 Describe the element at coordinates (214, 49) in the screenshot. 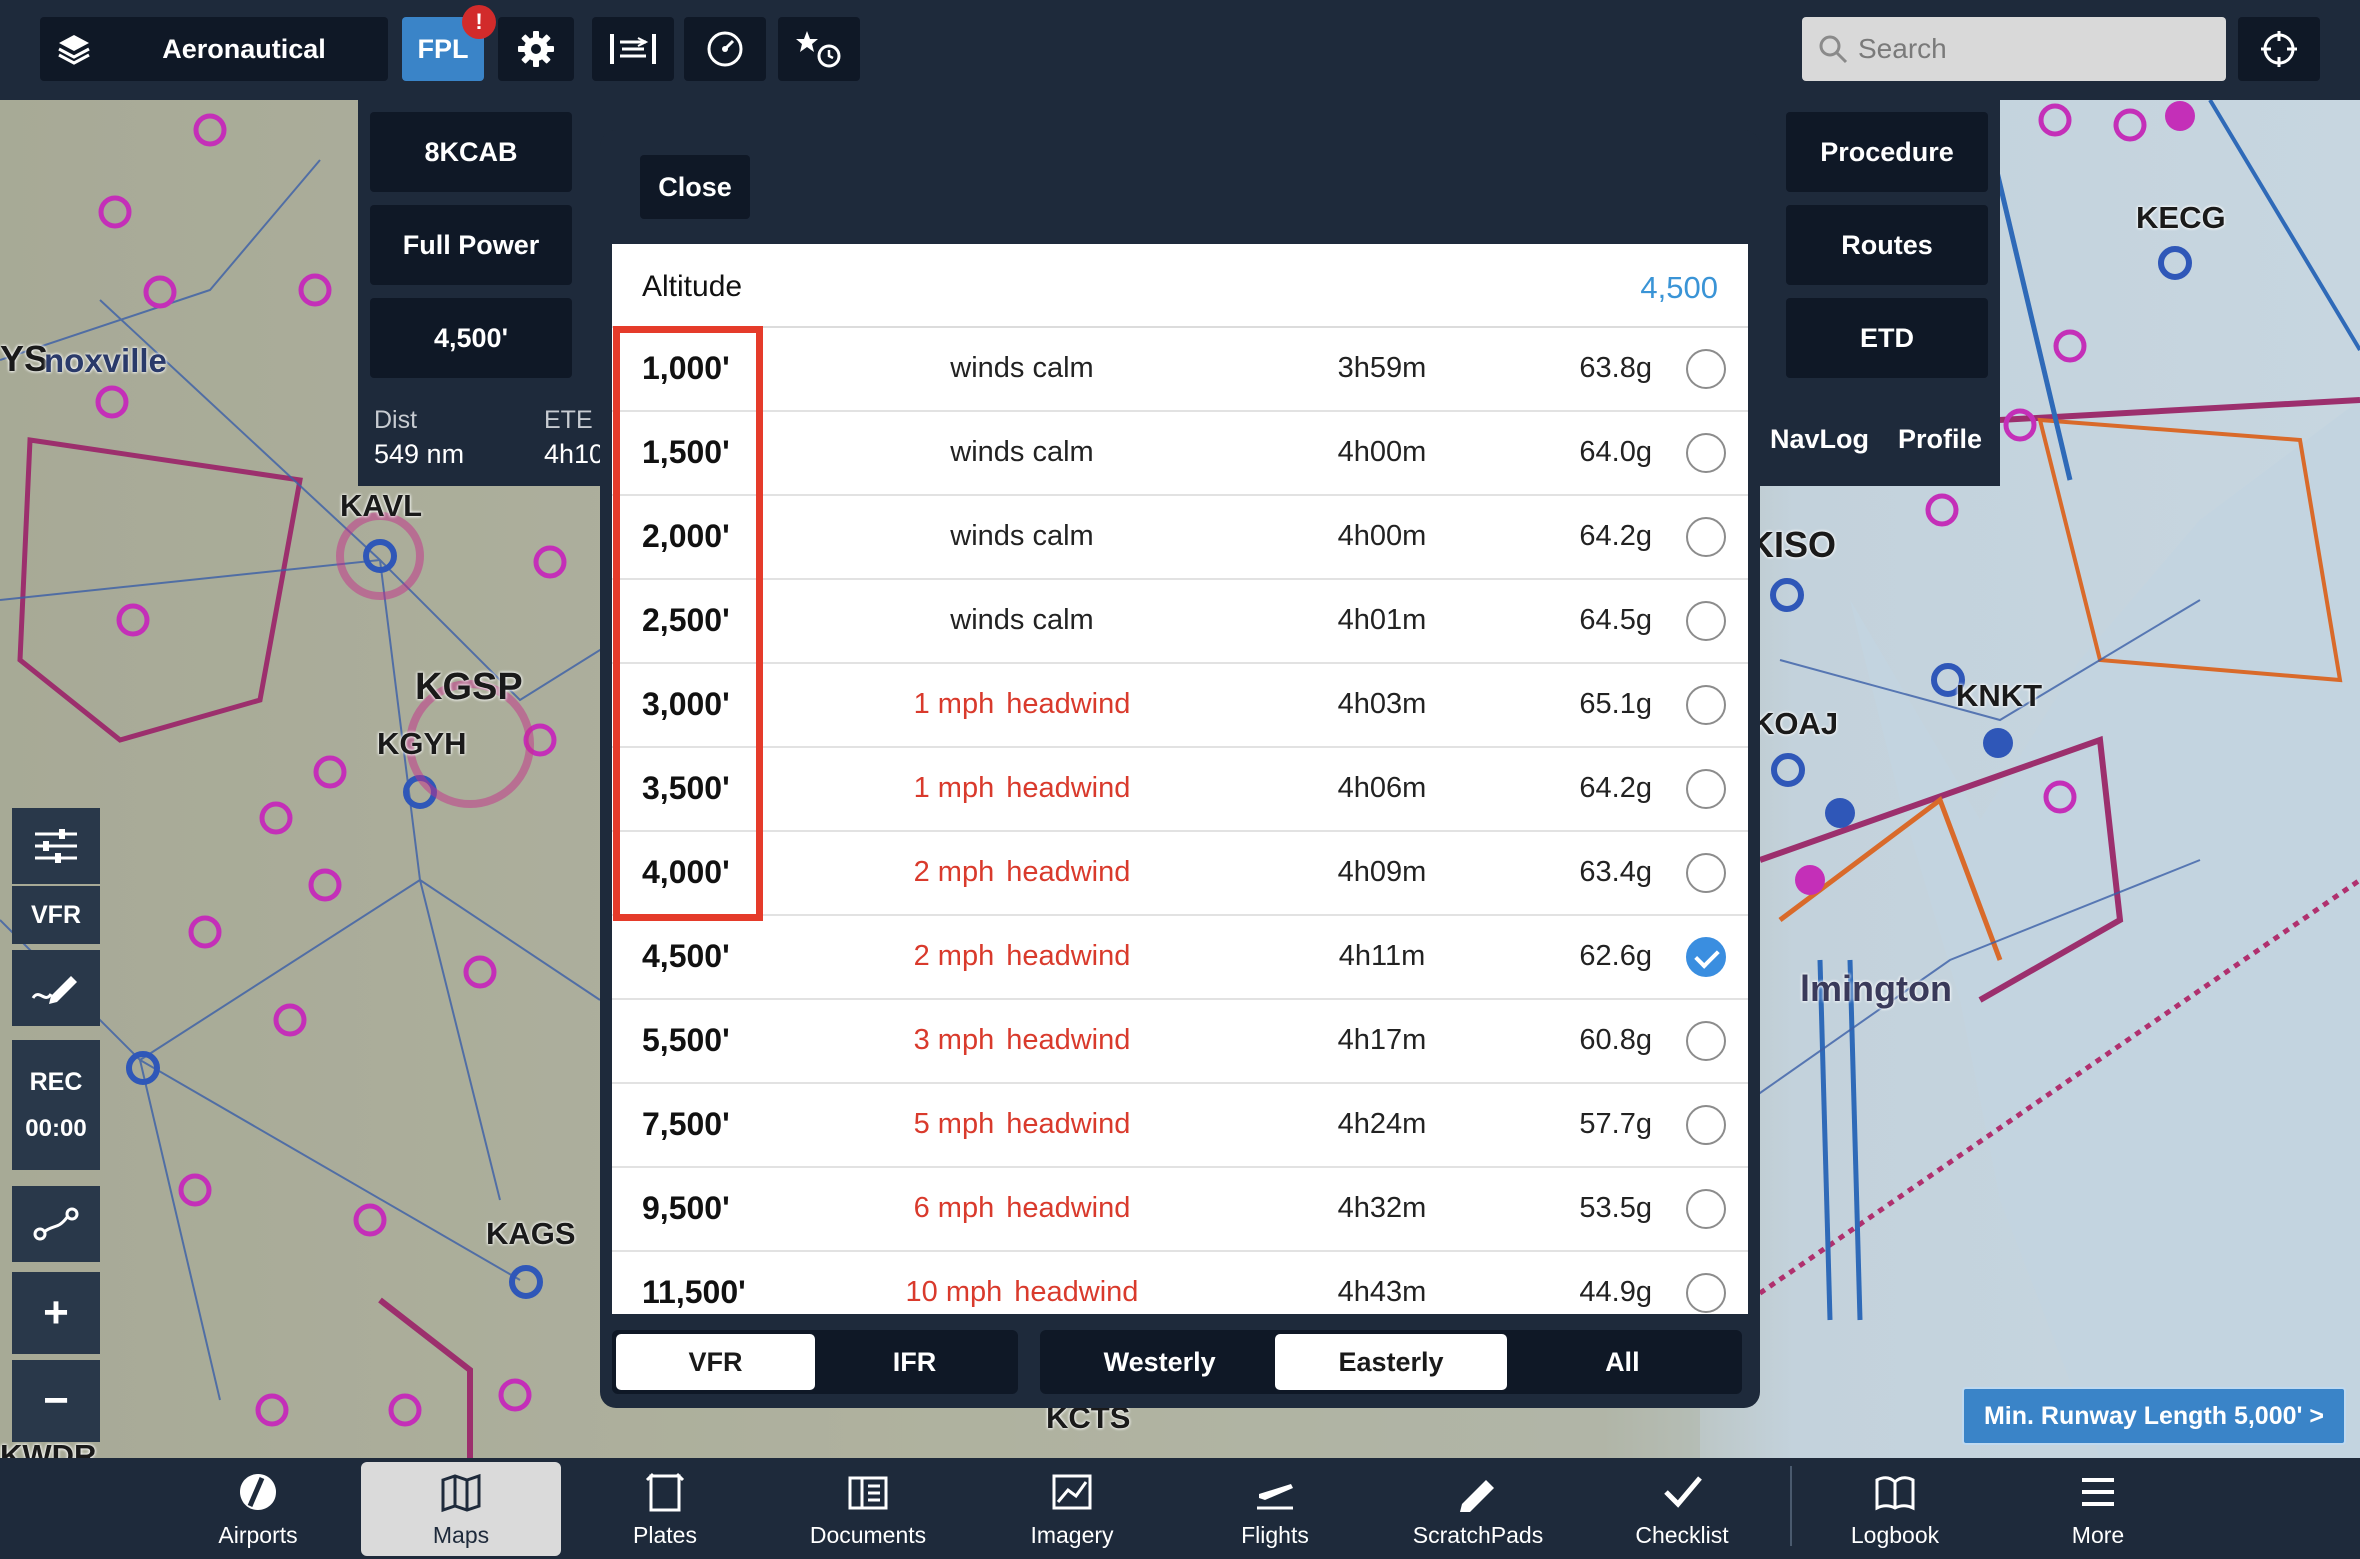

I see `map-layer-selector: Aeronautical` at that location.